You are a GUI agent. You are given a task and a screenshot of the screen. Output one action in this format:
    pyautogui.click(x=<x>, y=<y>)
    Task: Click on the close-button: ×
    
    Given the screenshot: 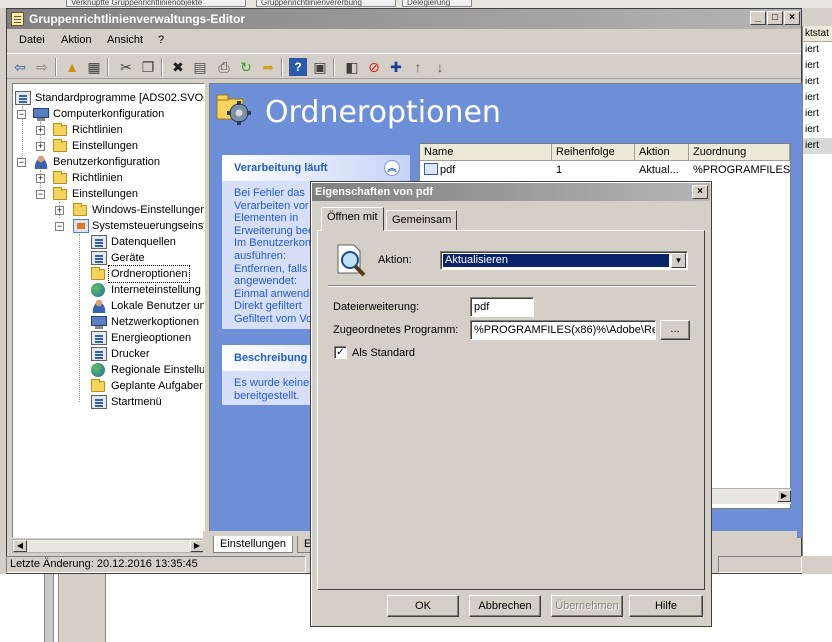 What is the action you would take?
    pyautogui.click(x=792, y=18)
    